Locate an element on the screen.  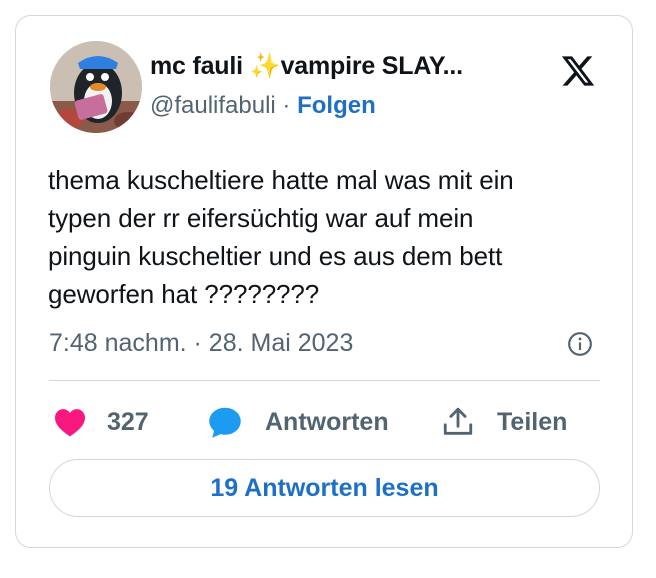
like-button: 327 is located at coordinates (101, 422).